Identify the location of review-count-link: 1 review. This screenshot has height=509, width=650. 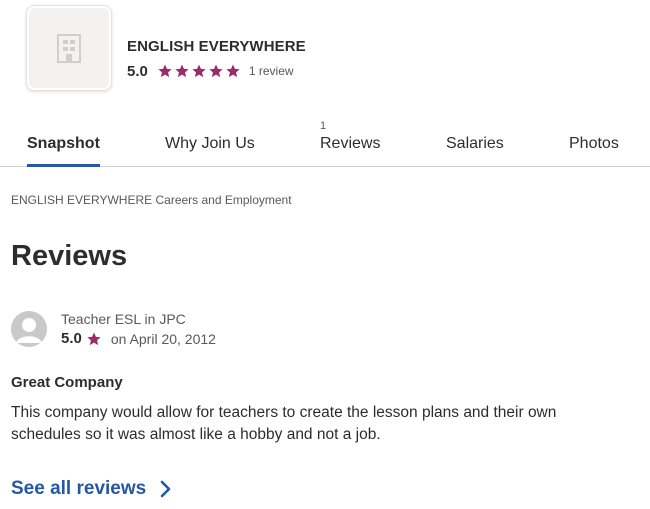
(271, 71).